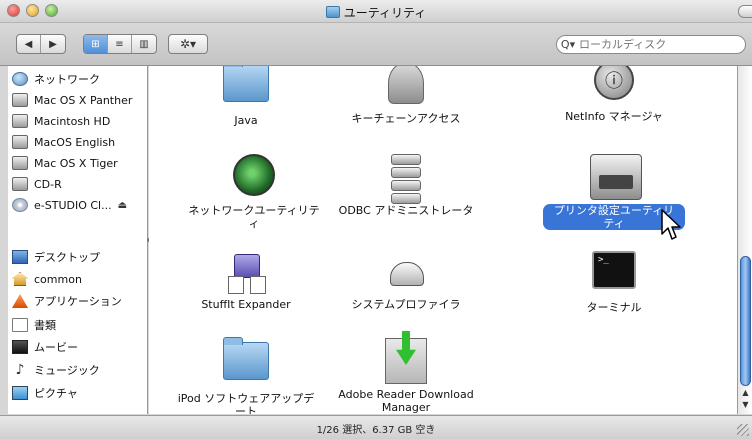  I want to click on list-view-button: ≡, so click(120, 44).